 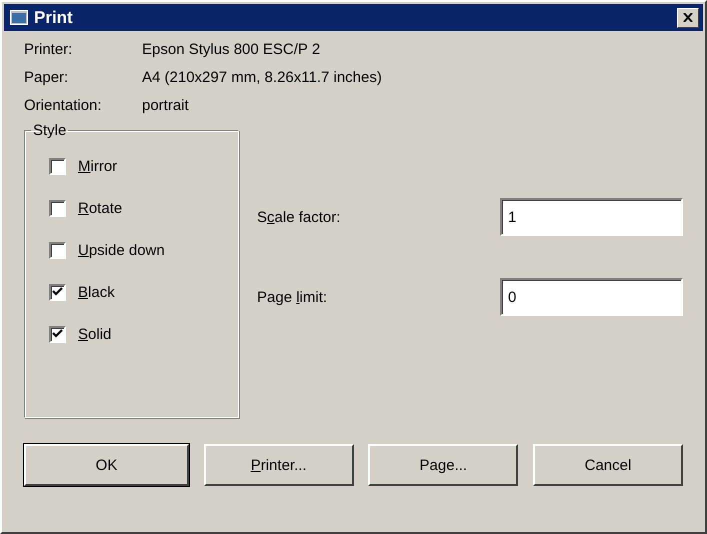 What do you see at coordinates (292, 297) in the screenshot?
I see `field-label: Page limit:` at bounding box center [292, 297].